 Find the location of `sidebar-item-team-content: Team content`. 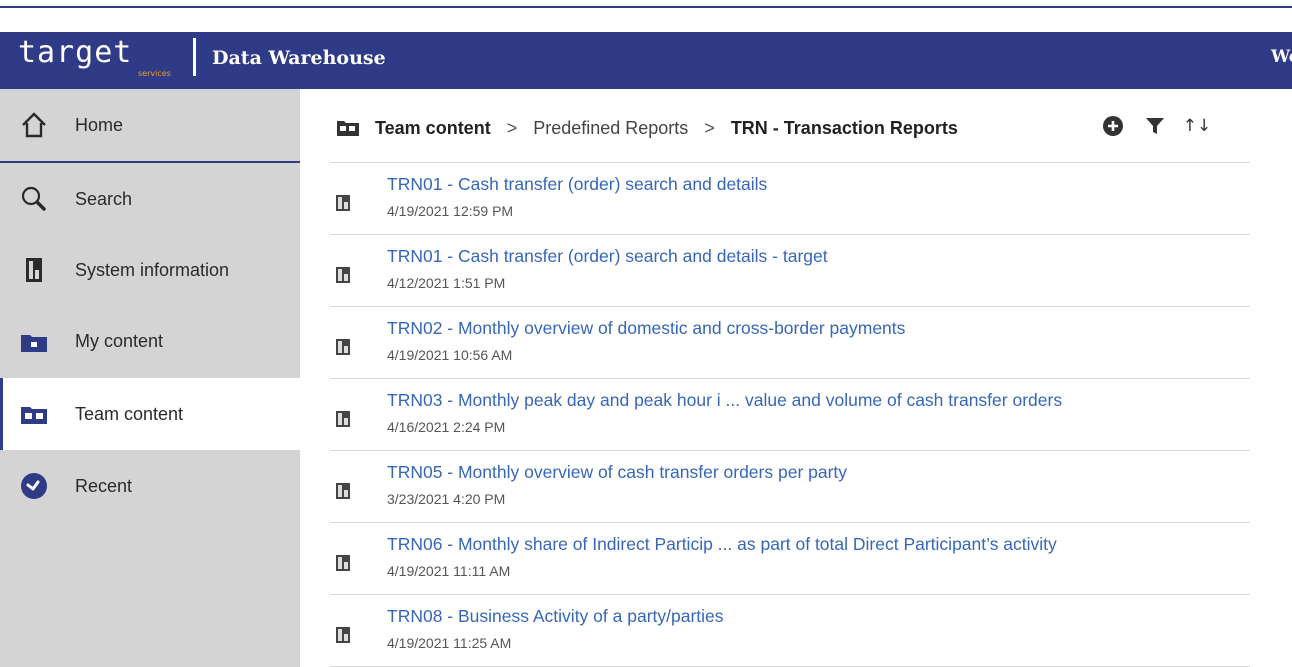

sidebar-item-team-content: Team content is located at coordinates (150, 414).